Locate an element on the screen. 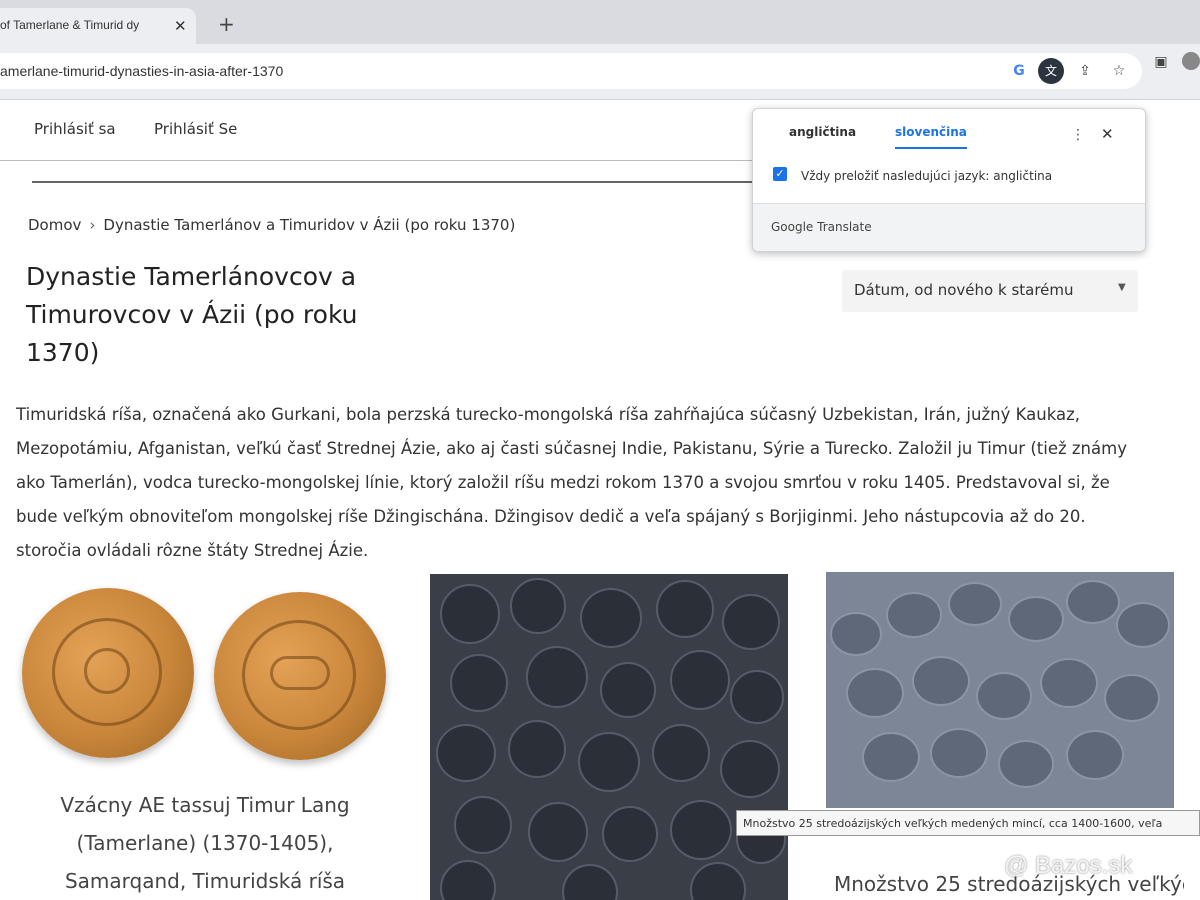  coin-obverse is located at coordinates (108, 673).